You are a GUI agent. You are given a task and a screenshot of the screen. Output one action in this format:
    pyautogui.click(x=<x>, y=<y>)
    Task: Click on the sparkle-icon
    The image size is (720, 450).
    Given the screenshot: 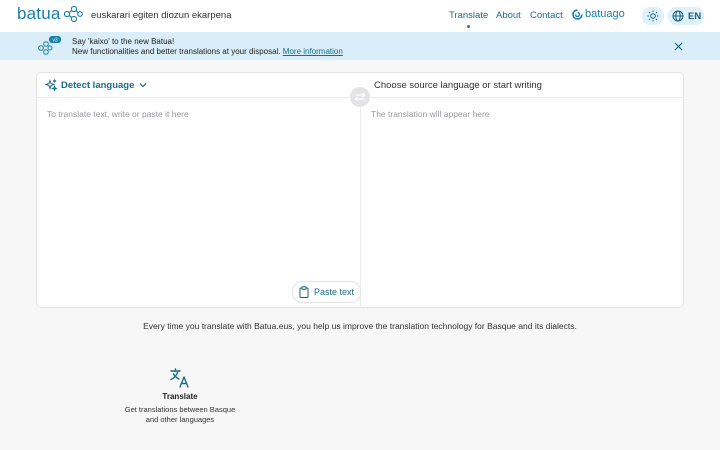 What is the action you would take?
    pyautogui.click(x=51, y=85)
    